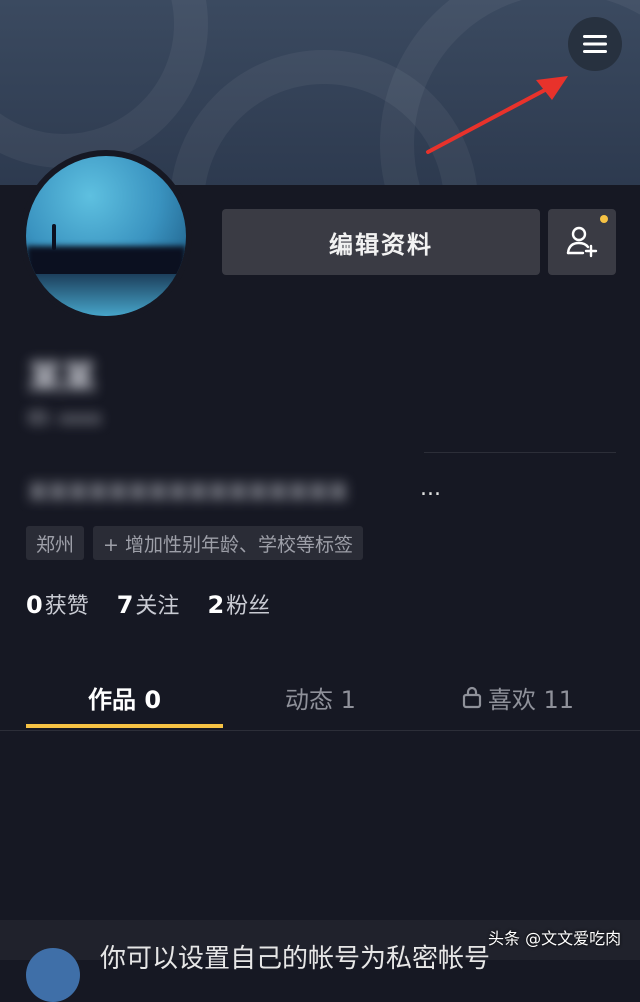 Image resolution: width=640 pixels, height=1002 pixels. I want to click on tab-works: 作品 0, so click(124, 697).